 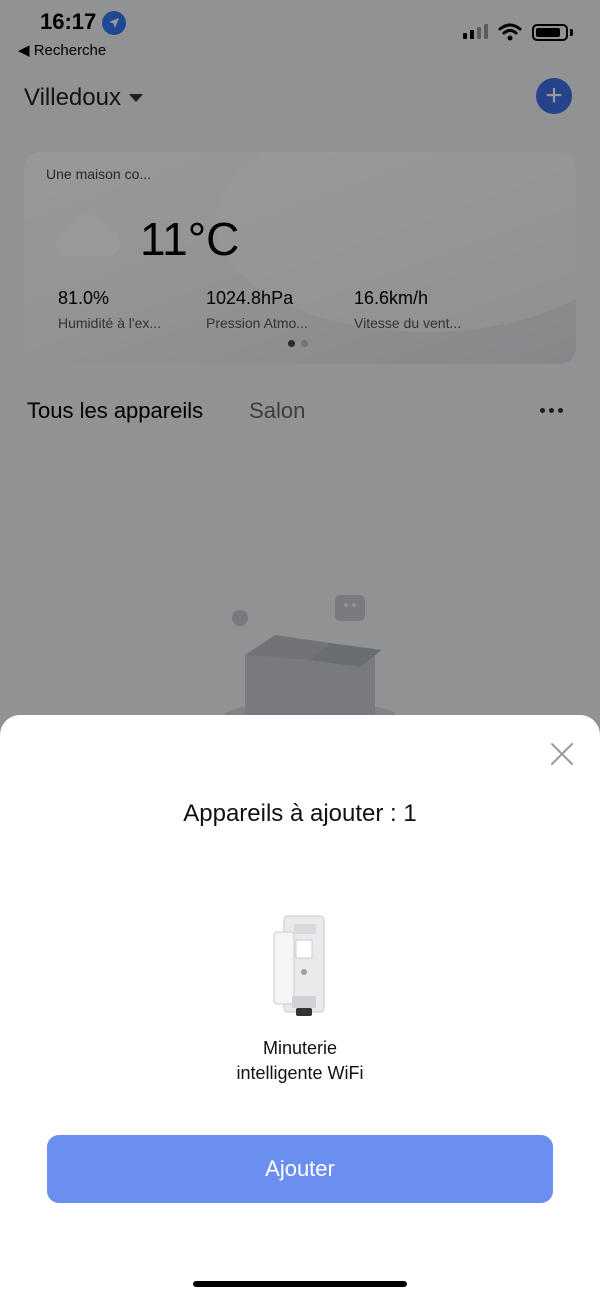 What do you see at coordinates (300, 1060) in the screenshot?
I see `device-name: Minuterie intelligente WiFi` at bounding box center [300, 1060].